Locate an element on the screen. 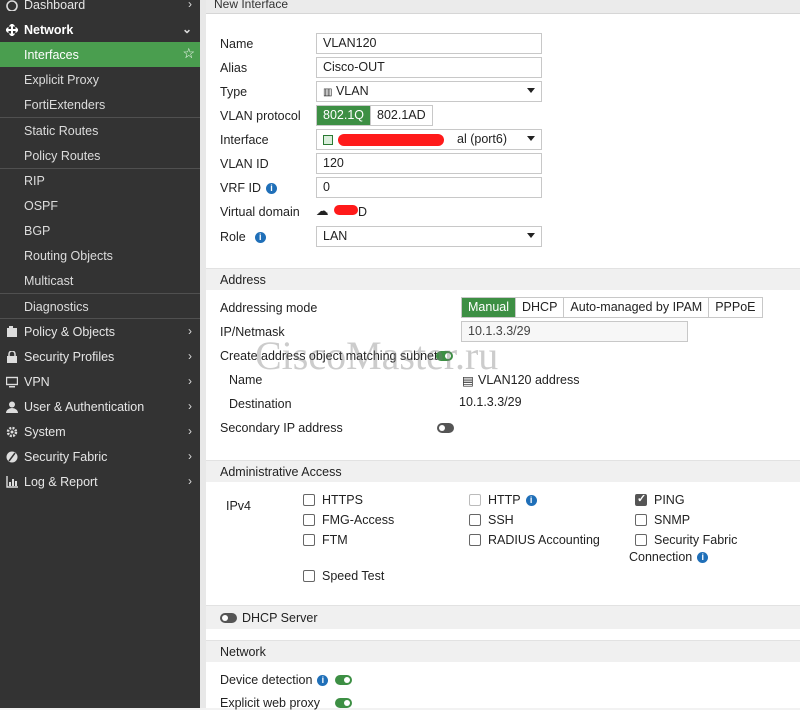  role-label: Role i is located at coordinates (243, 237).